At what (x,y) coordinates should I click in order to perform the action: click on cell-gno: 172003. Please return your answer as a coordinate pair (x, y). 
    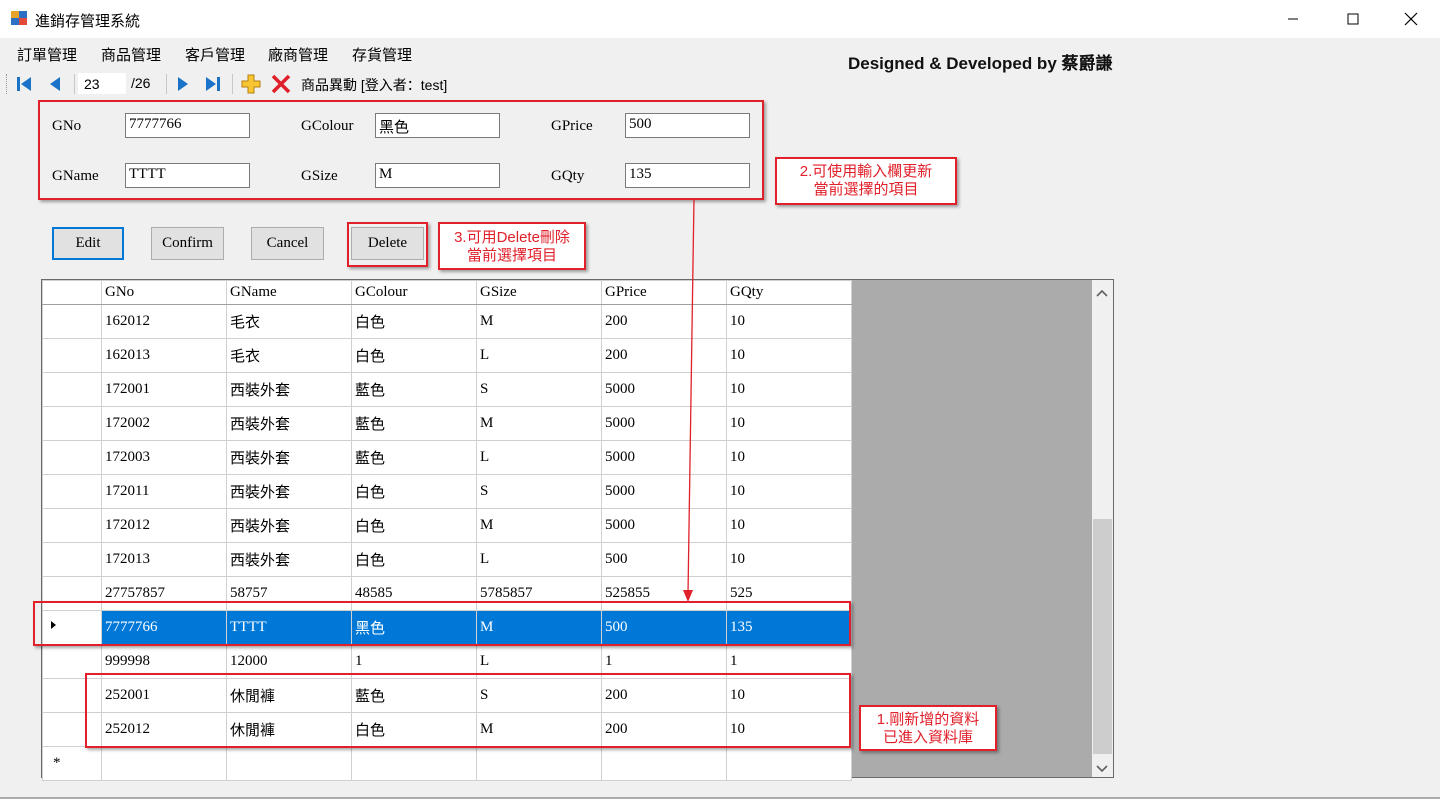
    Looking at the image, I should click on (164, 457).